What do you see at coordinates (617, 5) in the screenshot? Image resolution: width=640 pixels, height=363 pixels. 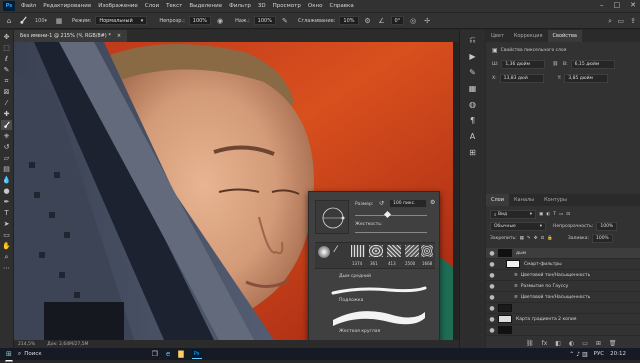 I see `maximize-button: □` at bounding box center [617, 5].